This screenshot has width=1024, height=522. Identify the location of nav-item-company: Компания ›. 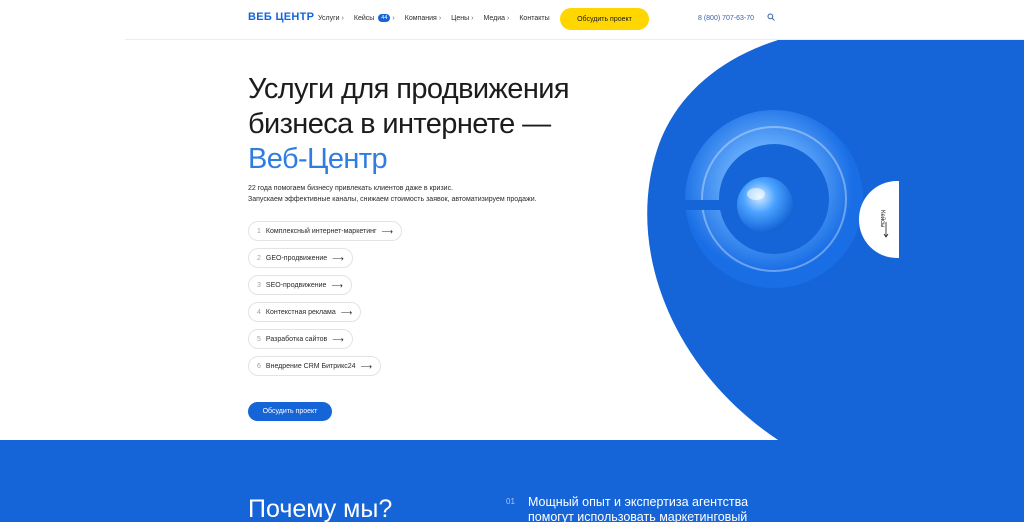
(423, 18).